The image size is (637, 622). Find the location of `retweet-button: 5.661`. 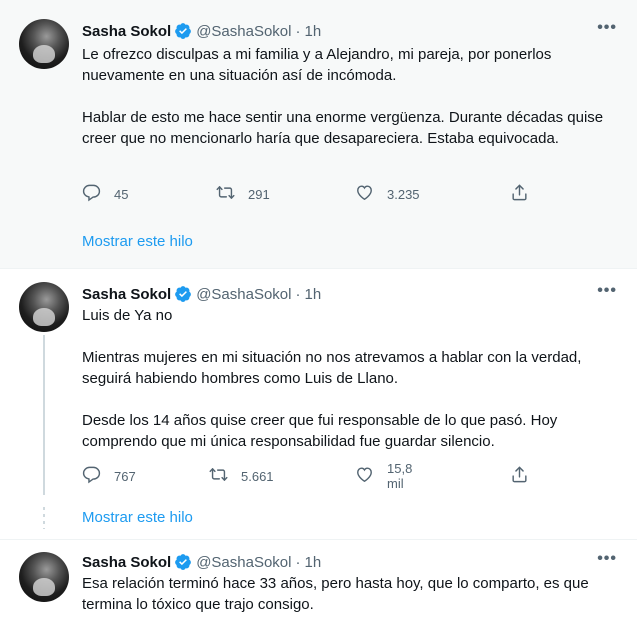

retweet-button: 5.661 is located at coordinates (241, 476).